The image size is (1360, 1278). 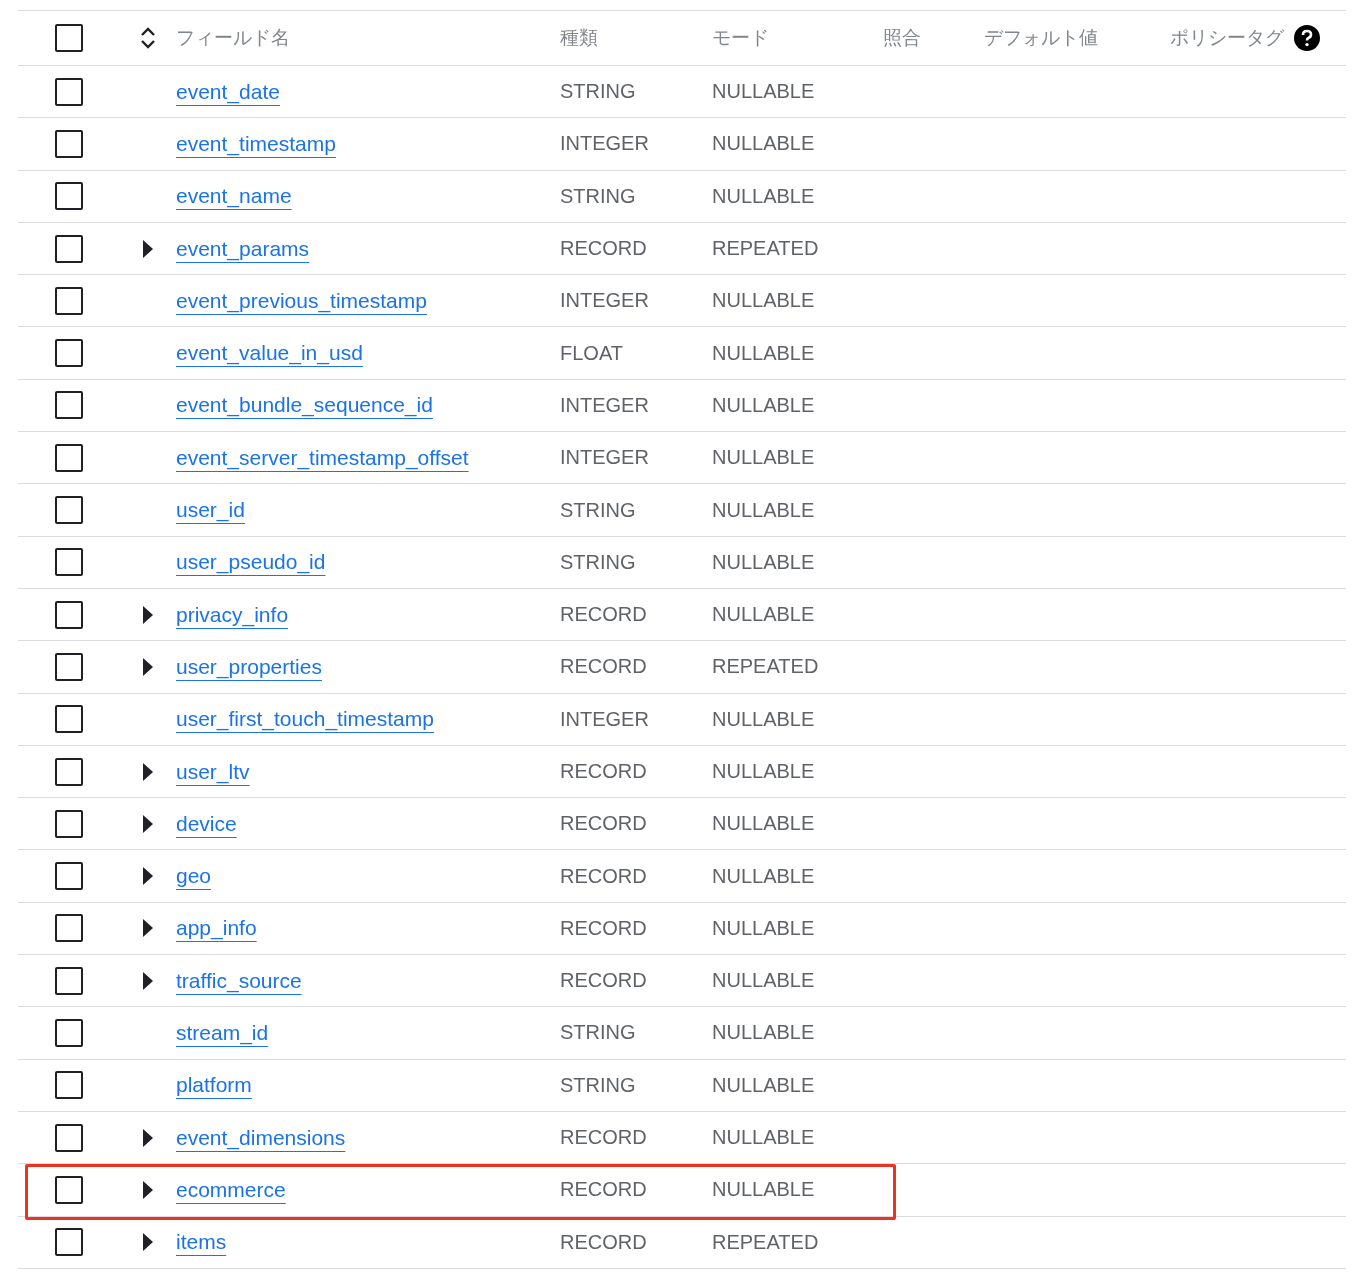 What do you see at coordinates (201, 1242) in the screenshot?
I see `field-name-link: items` at bounding box center [201, 1242].